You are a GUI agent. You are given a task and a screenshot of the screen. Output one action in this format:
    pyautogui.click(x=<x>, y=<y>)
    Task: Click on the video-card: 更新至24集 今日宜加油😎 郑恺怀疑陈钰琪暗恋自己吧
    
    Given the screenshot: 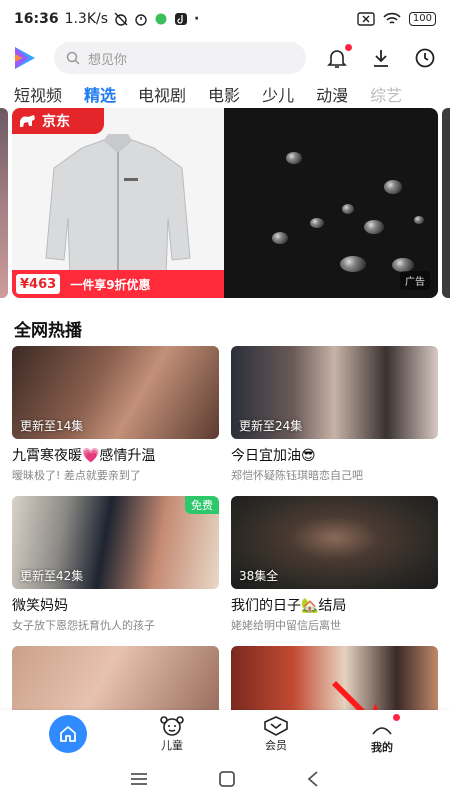 What is the action you would take?
    pyautogui.click(x=334, y=414)
    